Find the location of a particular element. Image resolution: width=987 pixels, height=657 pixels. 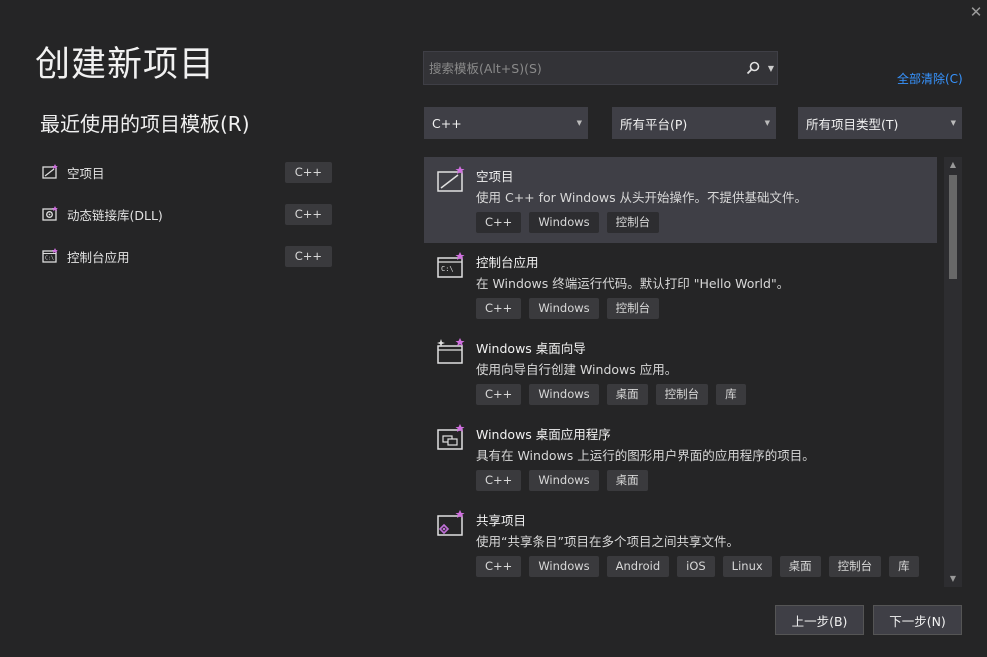

recent-item-label: 动态链接库(DLL) is located at coordinates (115, 215).